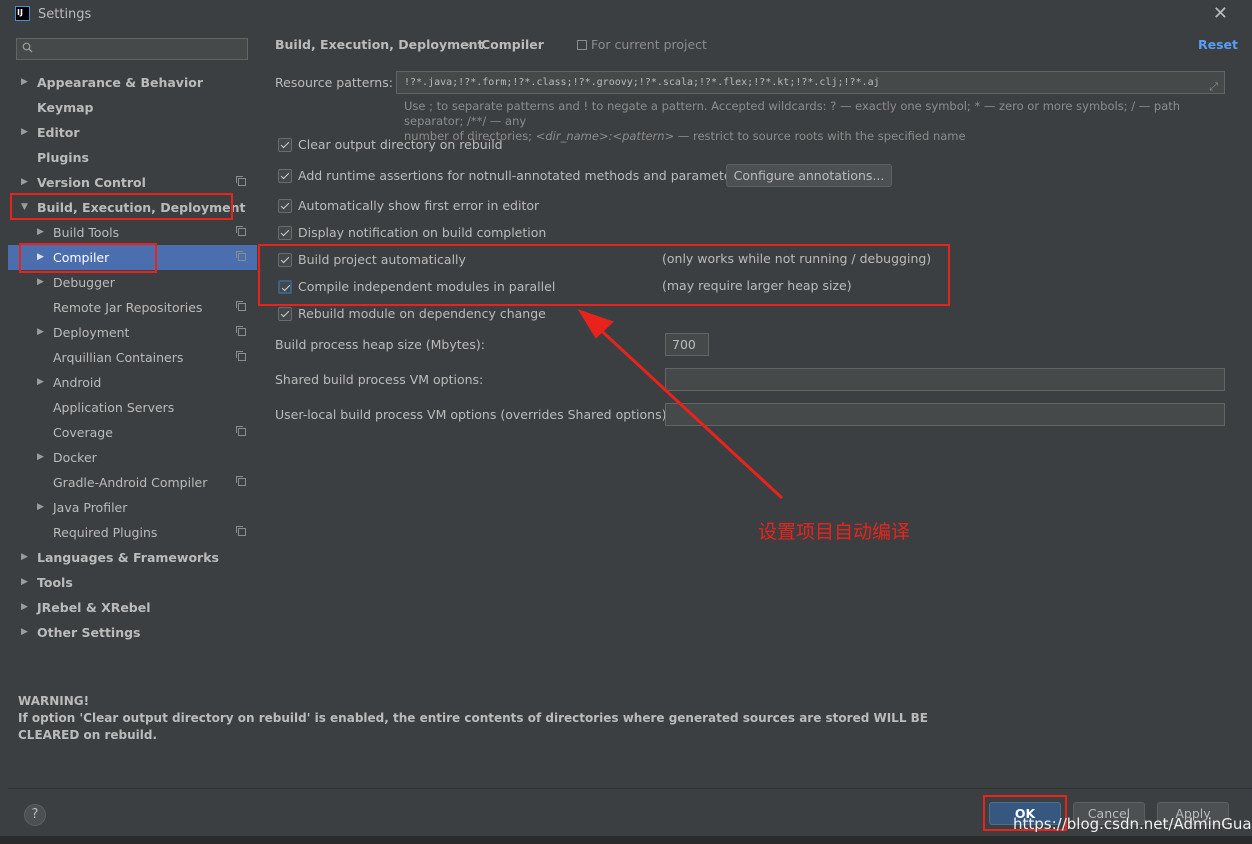  What do you see at coordinates (945, 414) in the screenshot?
I see `user-vm-options-input` at bounding box center [945, 414].